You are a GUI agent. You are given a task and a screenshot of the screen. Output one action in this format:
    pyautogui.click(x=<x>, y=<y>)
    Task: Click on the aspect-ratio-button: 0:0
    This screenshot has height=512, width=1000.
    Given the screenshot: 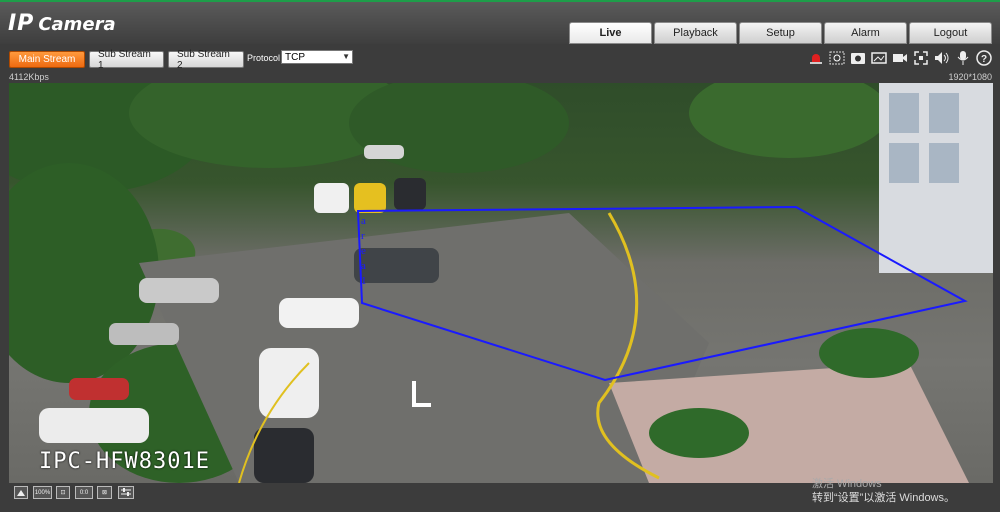 What is the action you would take?
    pyautogui.click(x=84, y=492)
    